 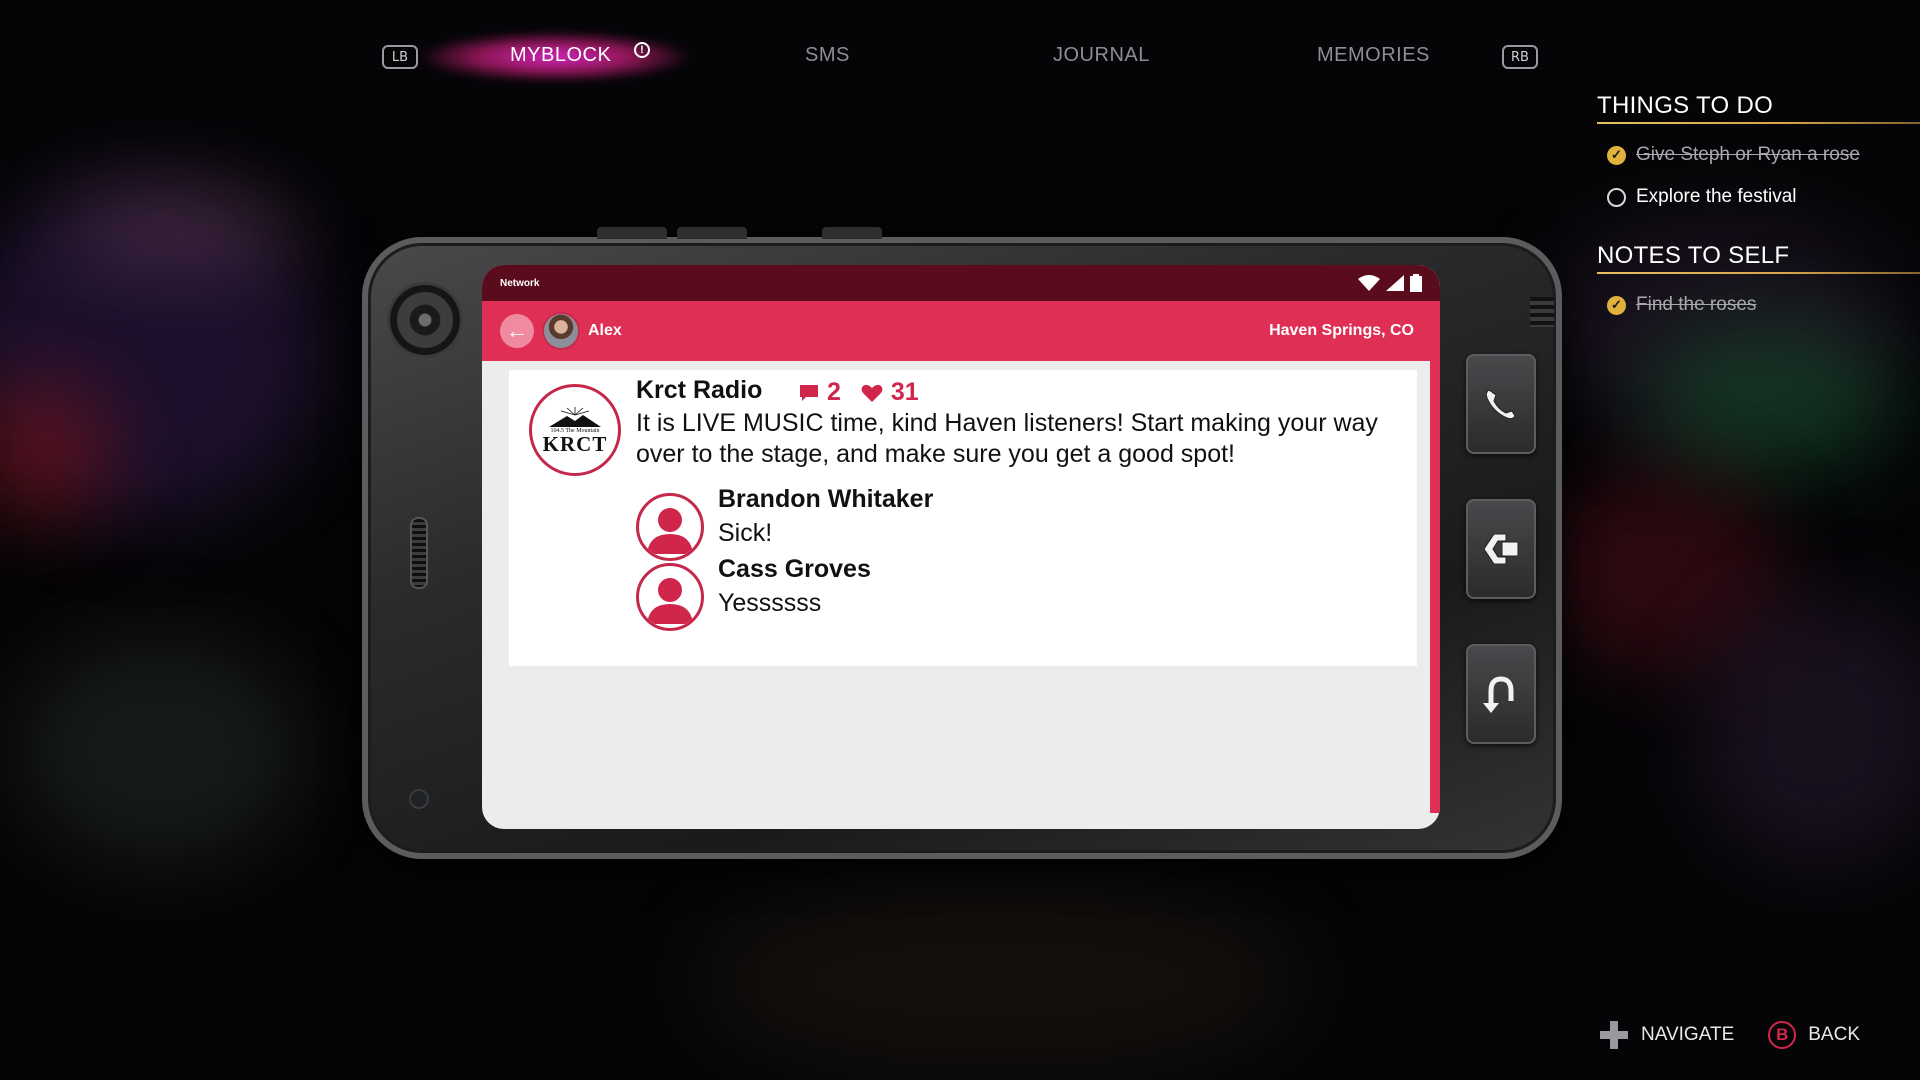 I want to click on b-button-icon: B, so click(x=1782, y=1035).